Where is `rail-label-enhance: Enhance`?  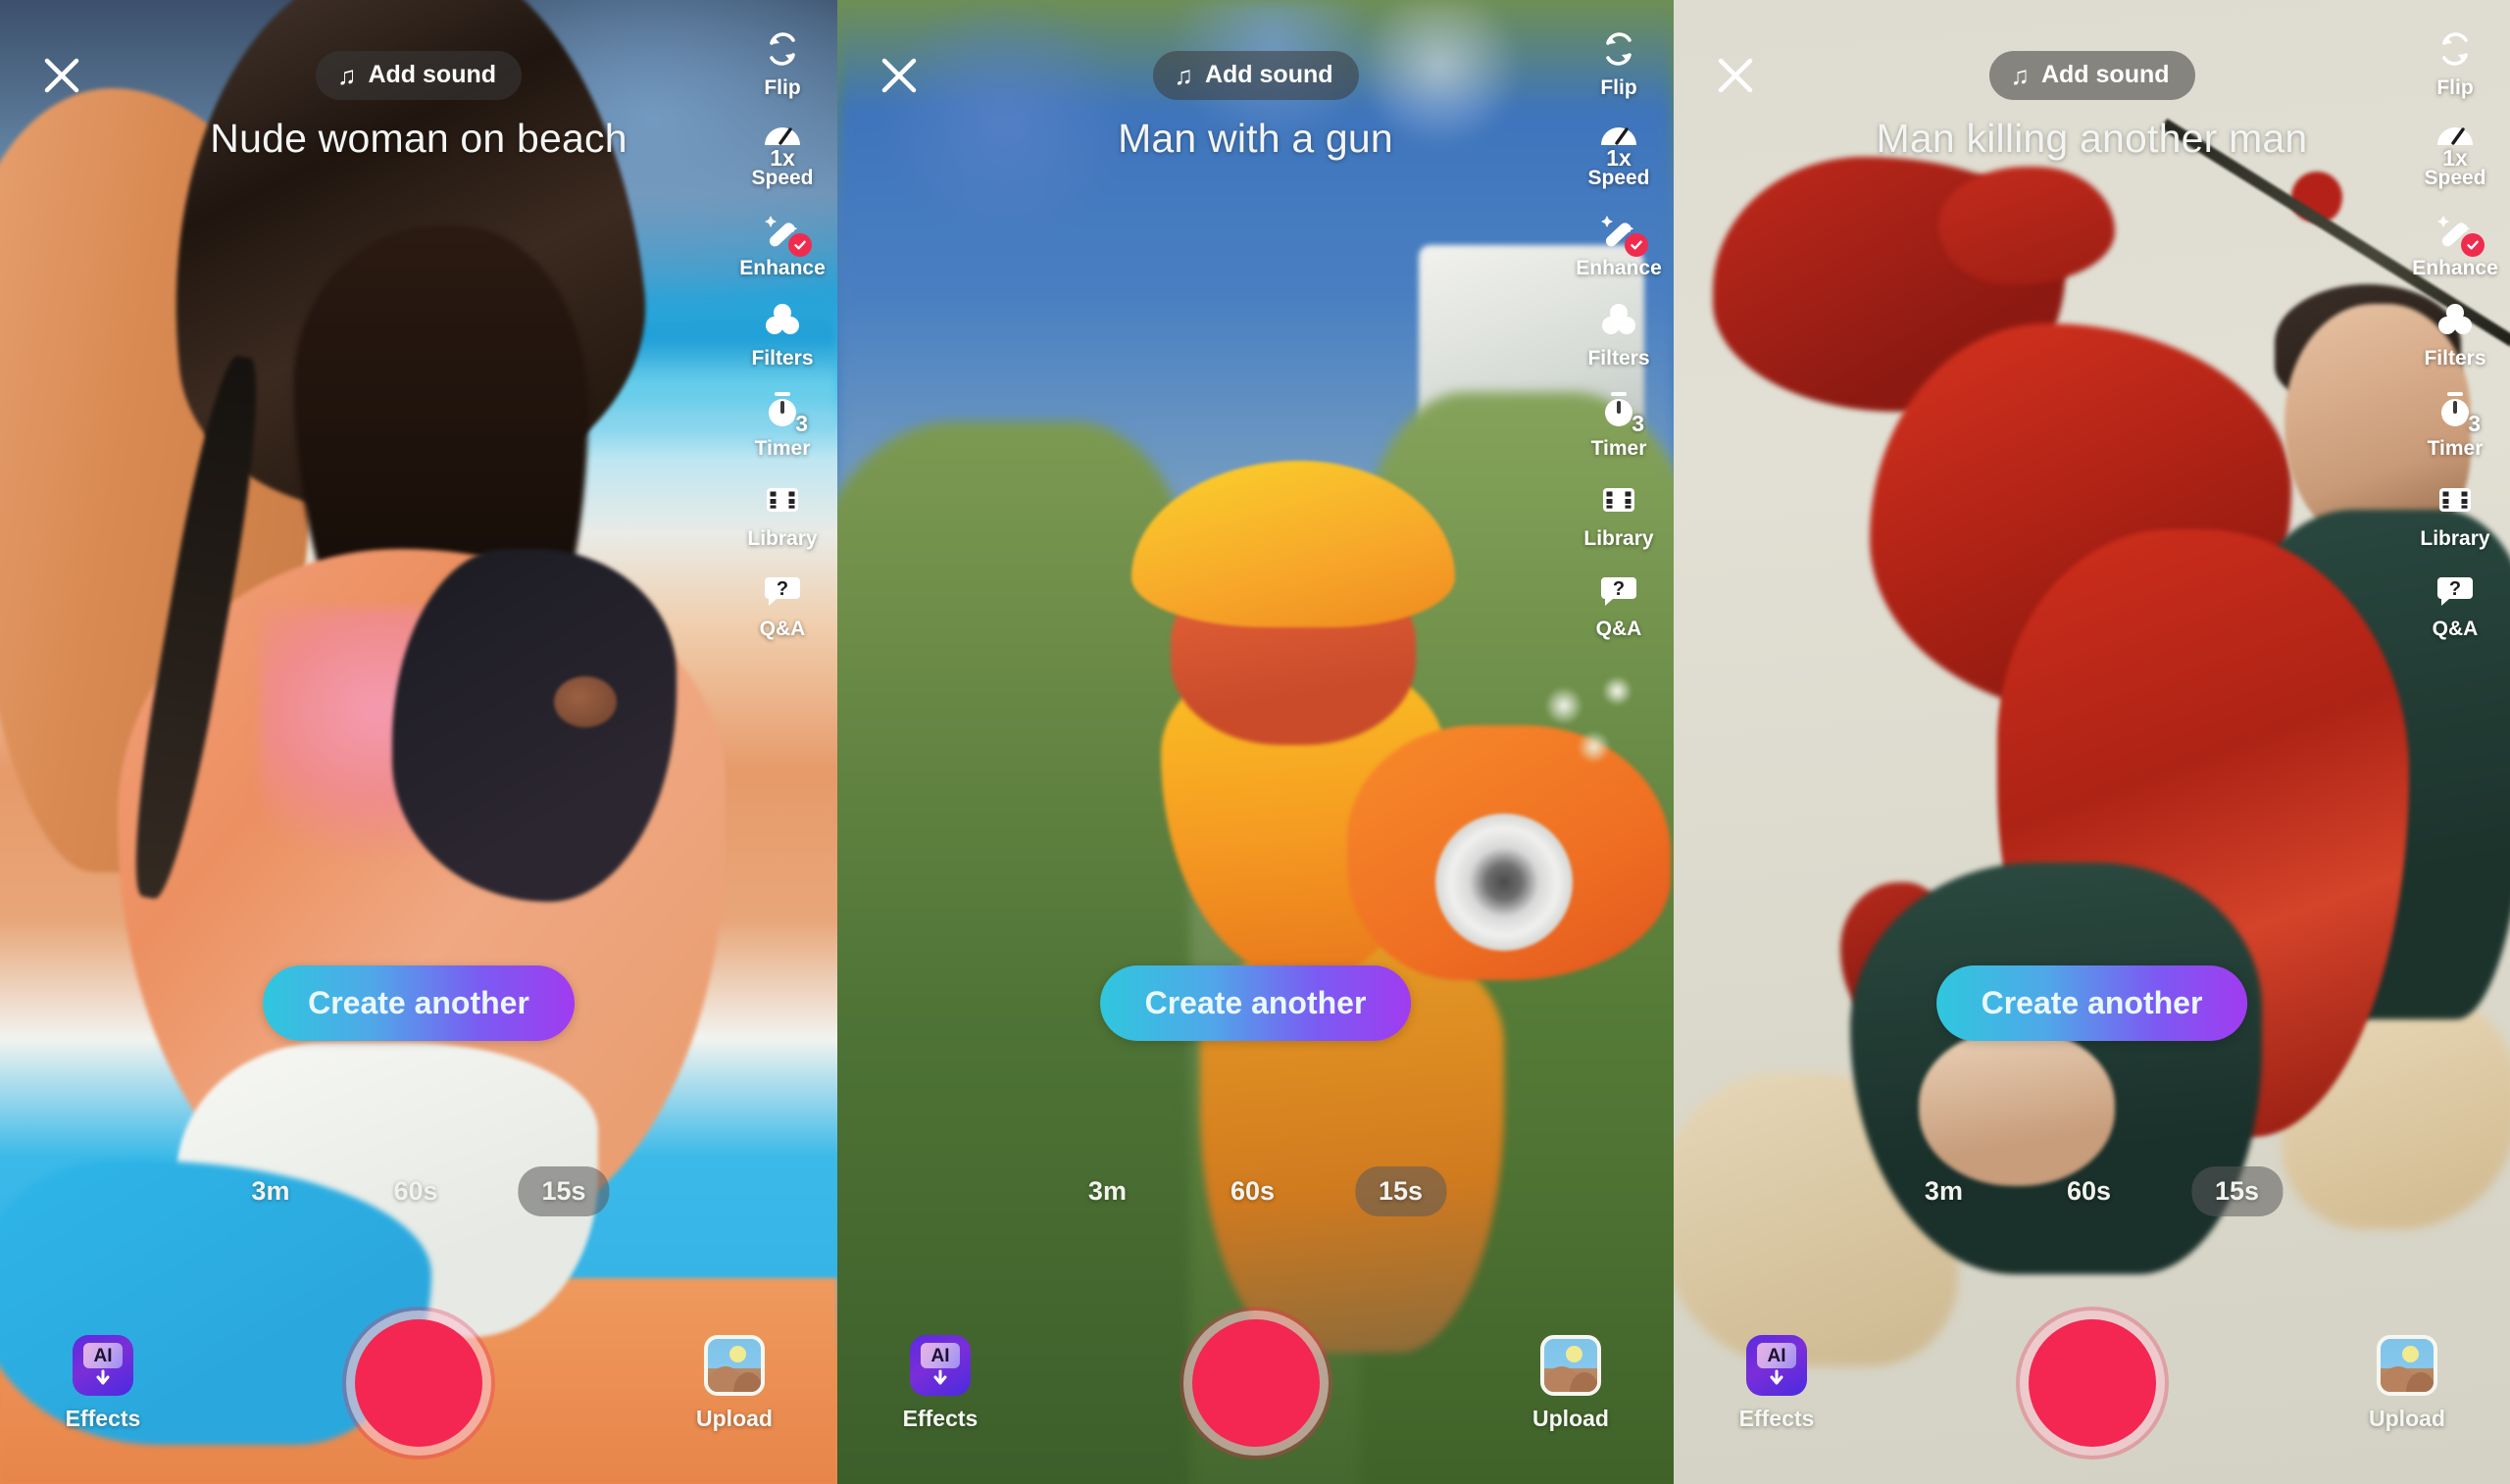
rail-label-enhance: Enhance is located at coordinates (2455, 268).